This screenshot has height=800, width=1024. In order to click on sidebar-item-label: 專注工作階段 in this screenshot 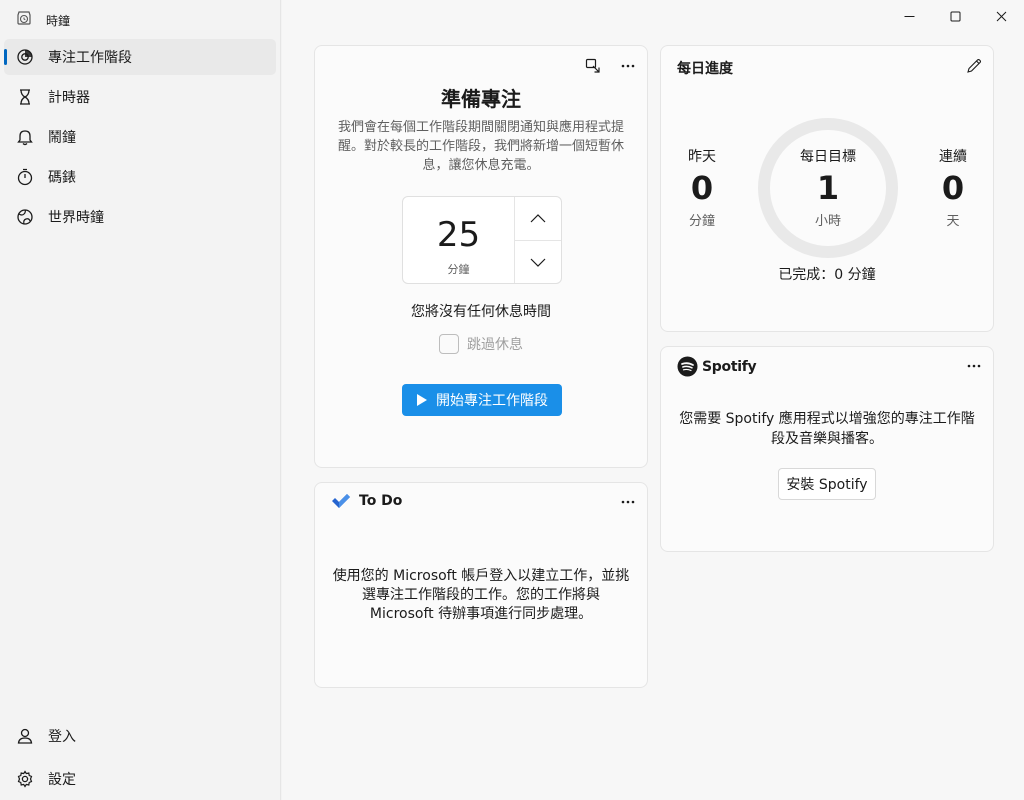, I will do `click(90, 58)`.